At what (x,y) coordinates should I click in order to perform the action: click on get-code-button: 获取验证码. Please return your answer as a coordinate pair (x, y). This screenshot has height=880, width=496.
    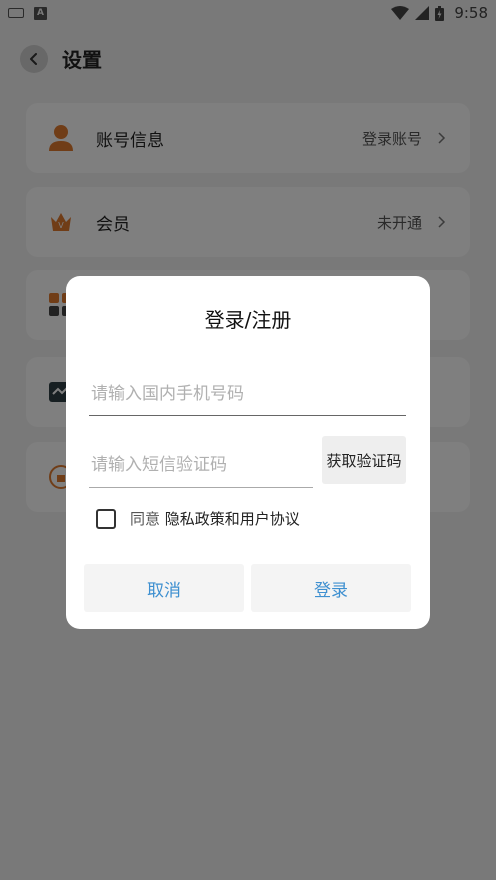
    Looking at the image, I should click on (364, 460).